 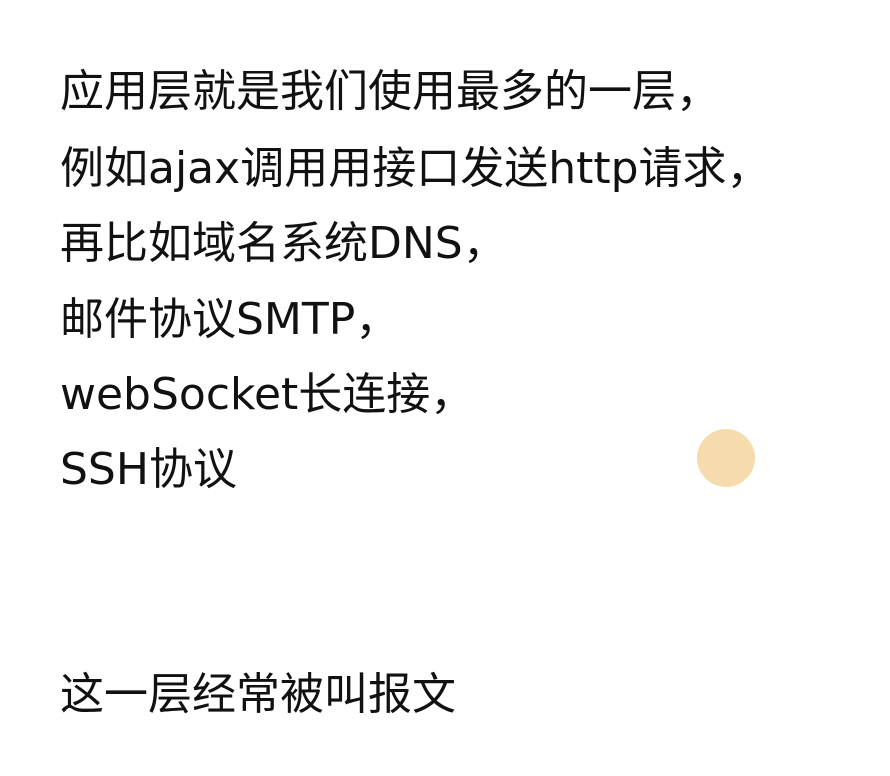 What do you see at coordinates (267, 394) in the screenshot?
I see `text-line-websocket: webSocket长连接，` at bounding box center [267, 394].